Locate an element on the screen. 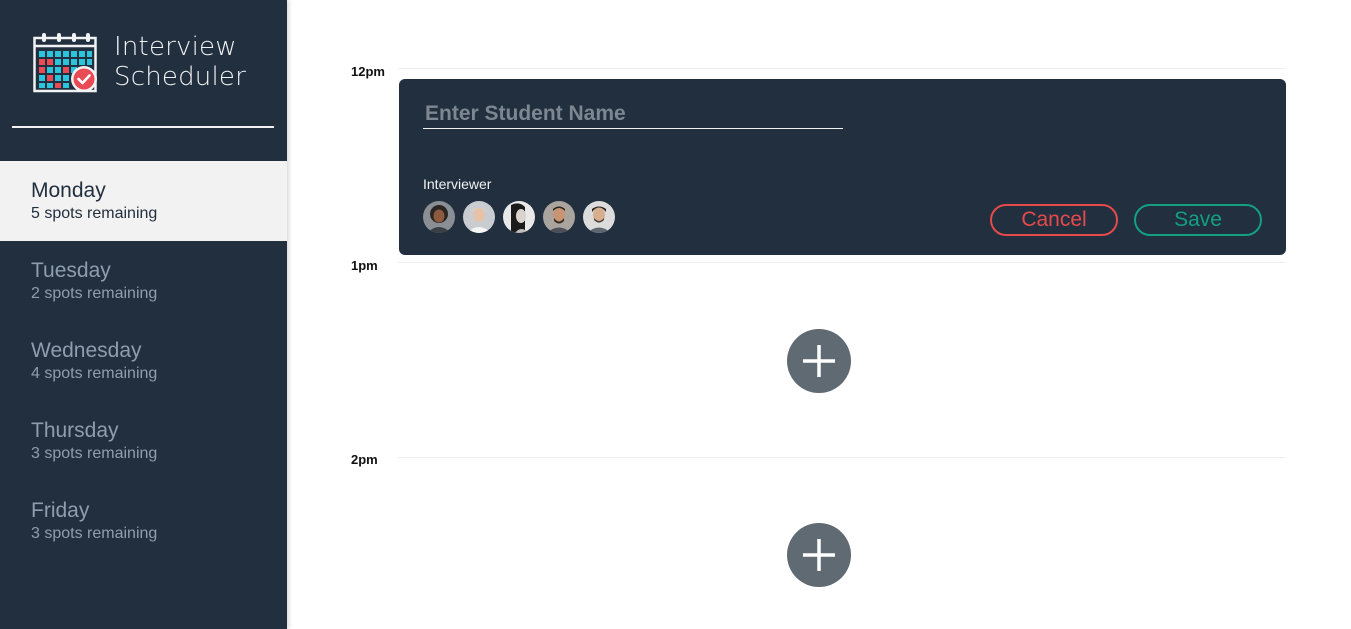 Image resolution: width=1351 pixels, height=629 pixels. interviewer-list is located at coordinates (519, 217).